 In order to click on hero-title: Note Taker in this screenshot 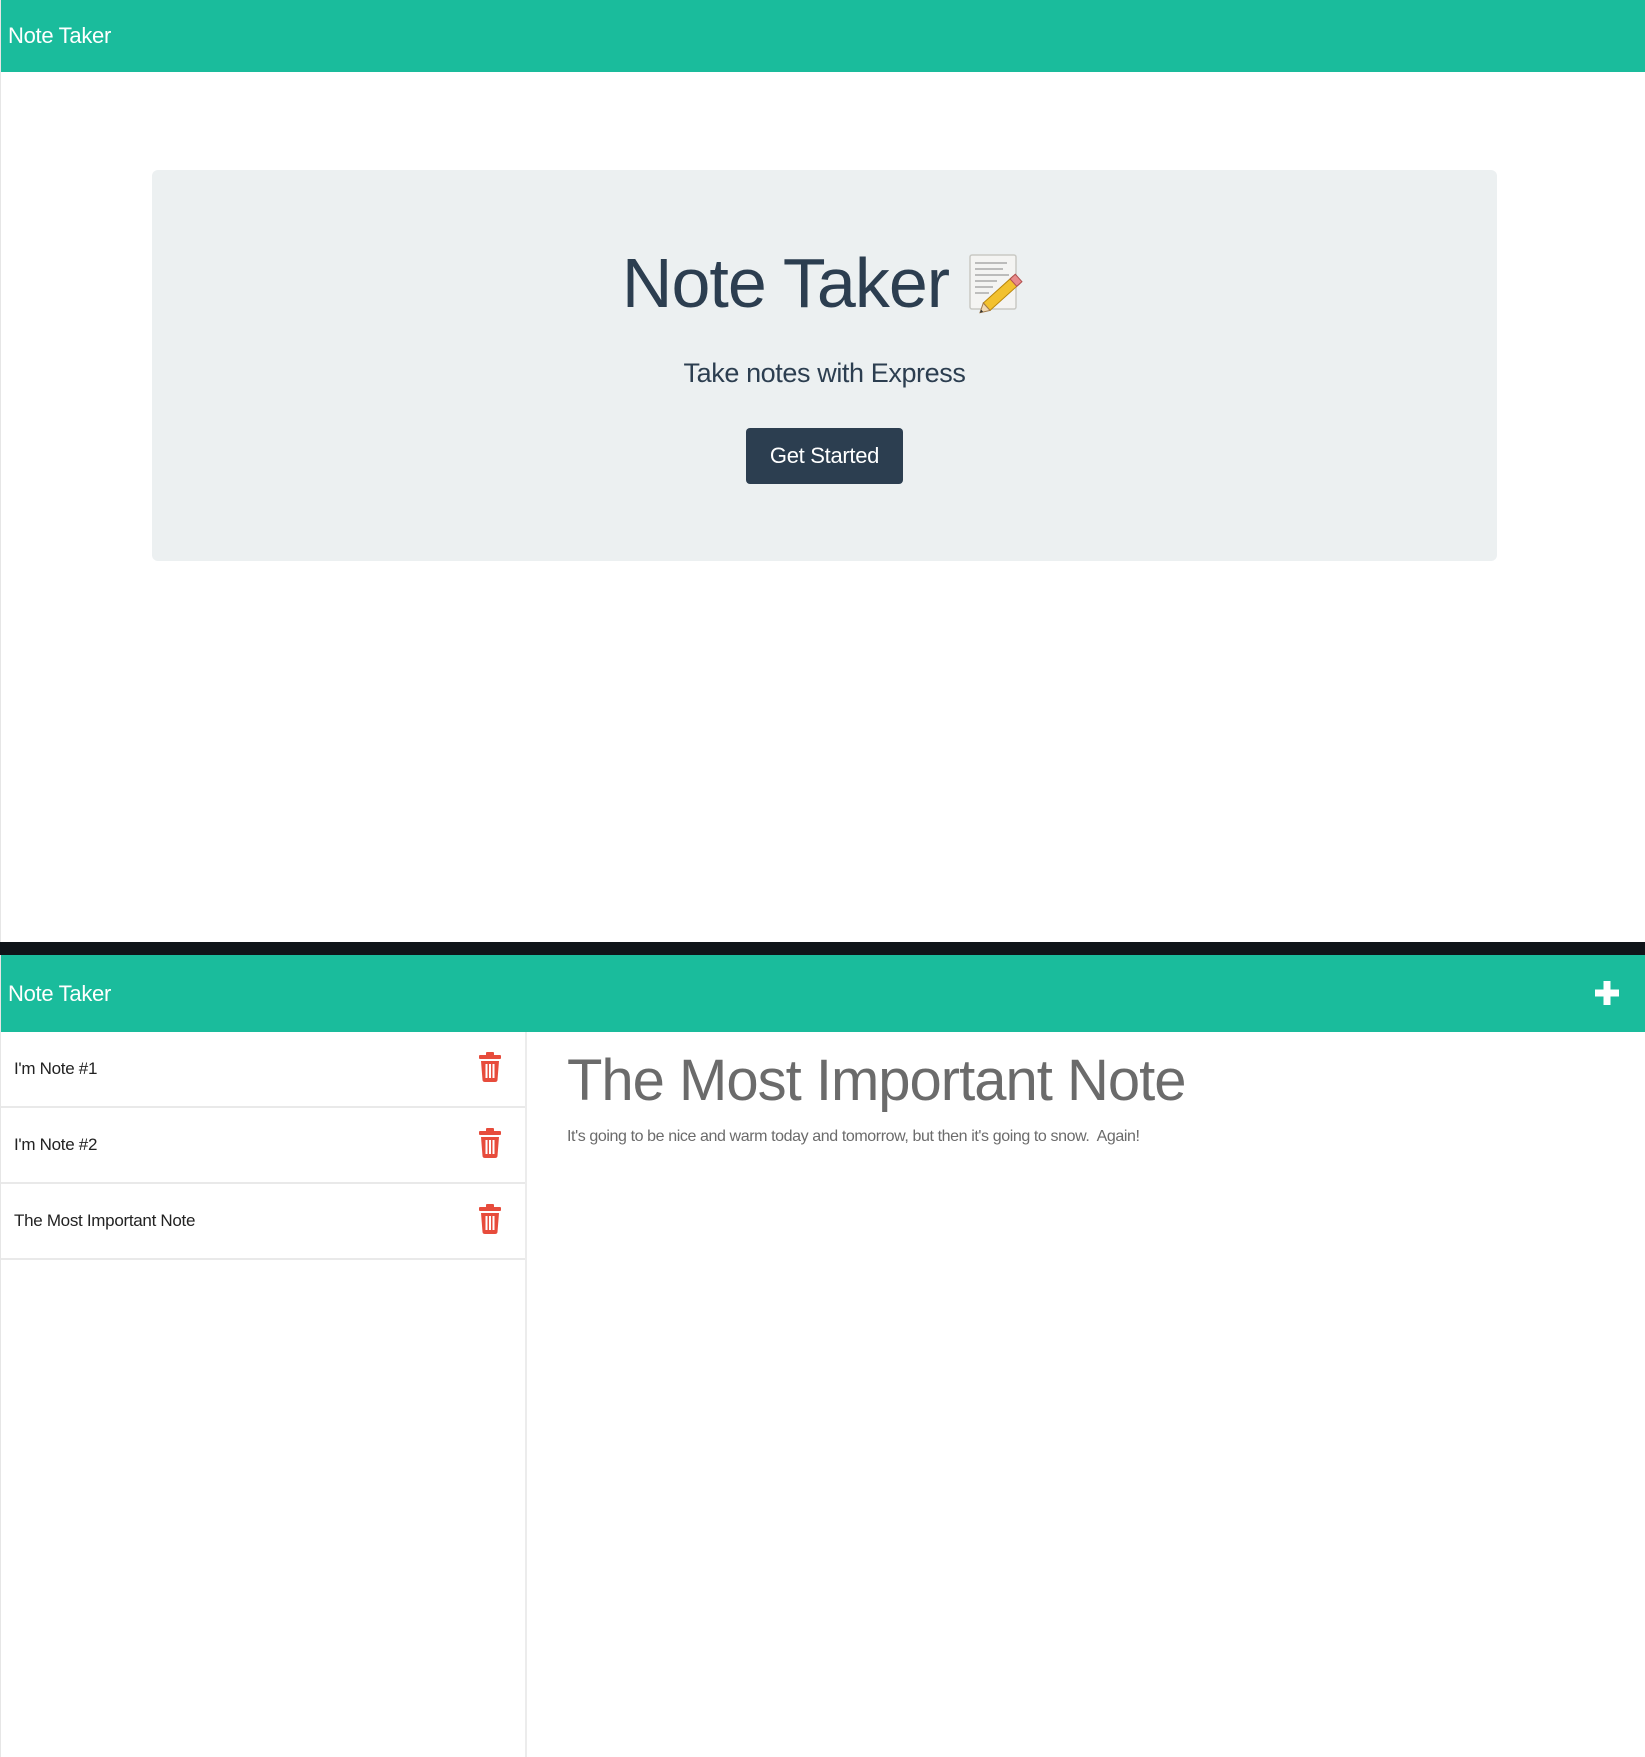, I will do `click(785, 283)`.